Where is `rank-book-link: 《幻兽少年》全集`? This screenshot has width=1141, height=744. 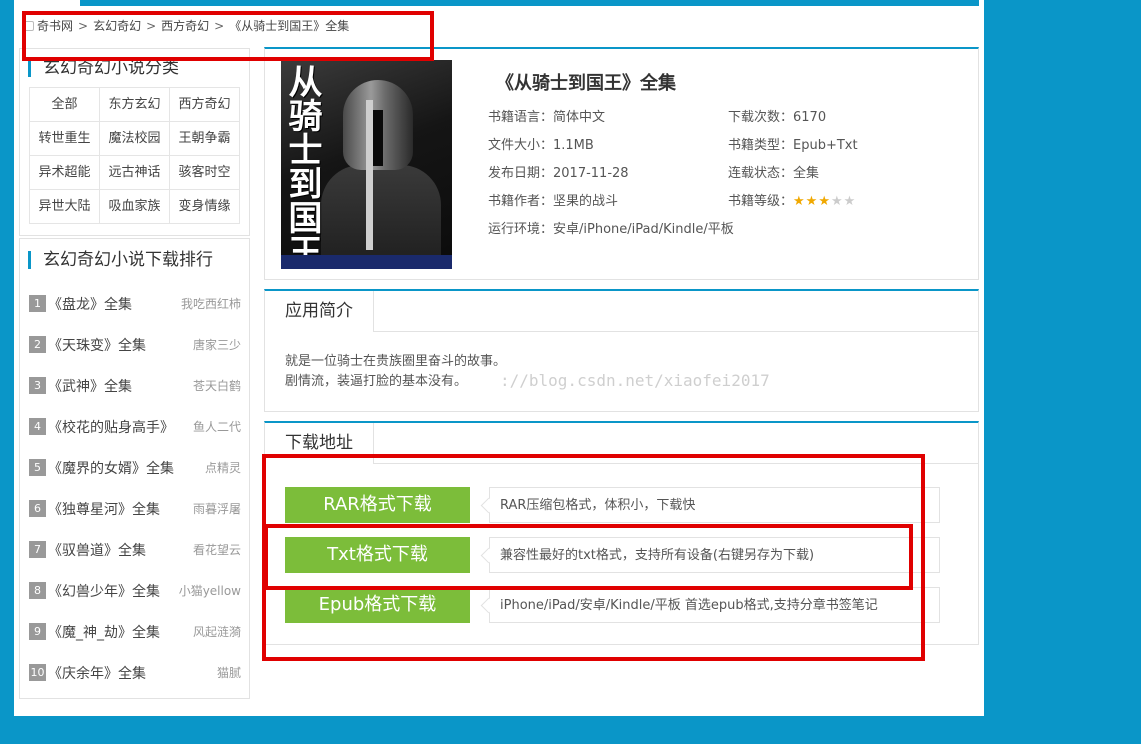 rank-book-link: 《幻兽少年》全集 is located at coordinates (113, 591).